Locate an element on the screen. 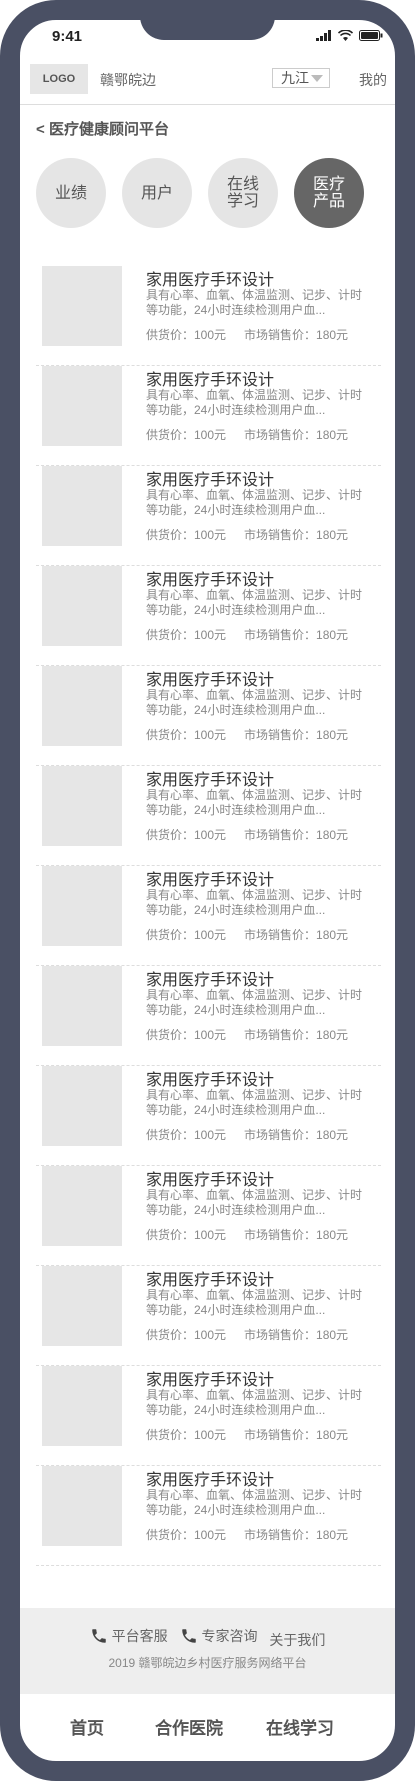 The height and width of the screenshot is (1781, 415). category-nav: 业绩 用户 在线学习 医疗产品 is located at coordinates (208, 194).